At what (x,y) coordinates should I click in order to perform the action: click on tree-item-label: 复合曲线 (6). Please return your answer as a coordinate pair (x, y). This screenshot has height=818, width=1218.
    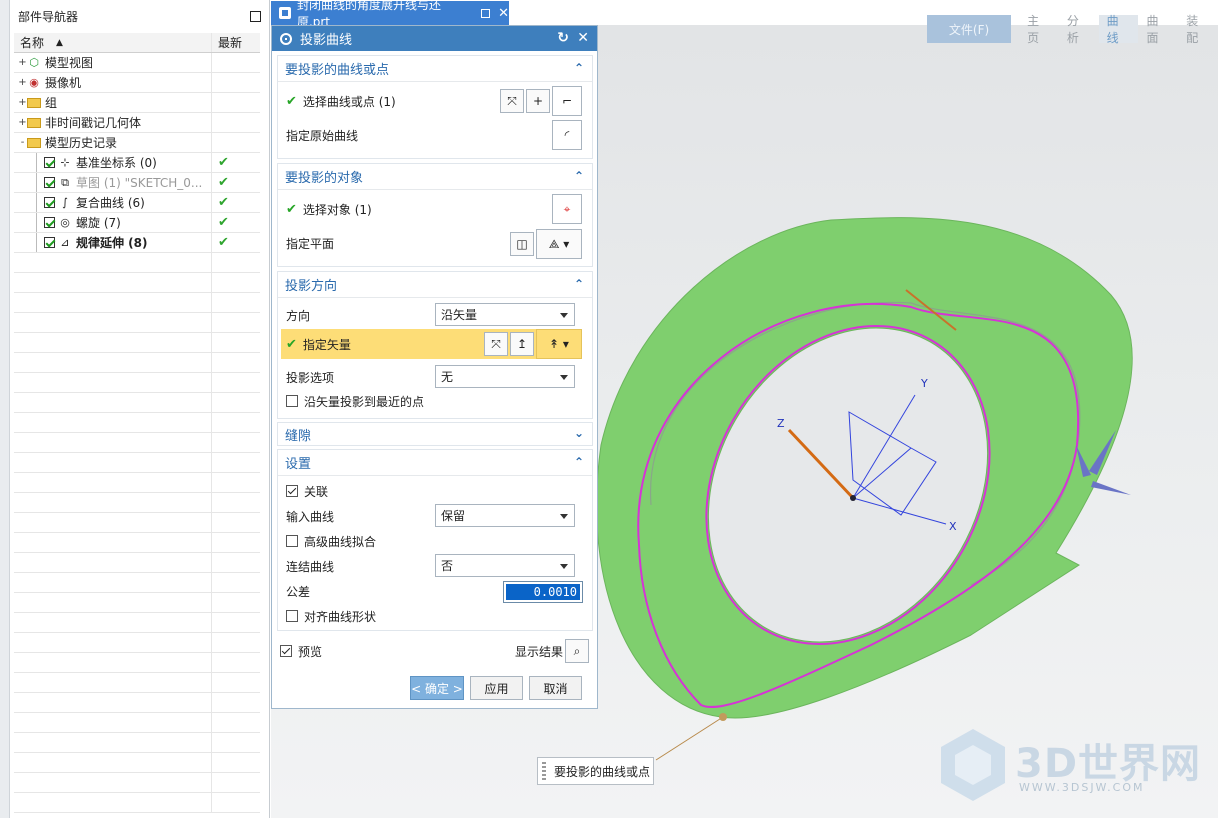
    Looking at the image, I should click on (110, 203).